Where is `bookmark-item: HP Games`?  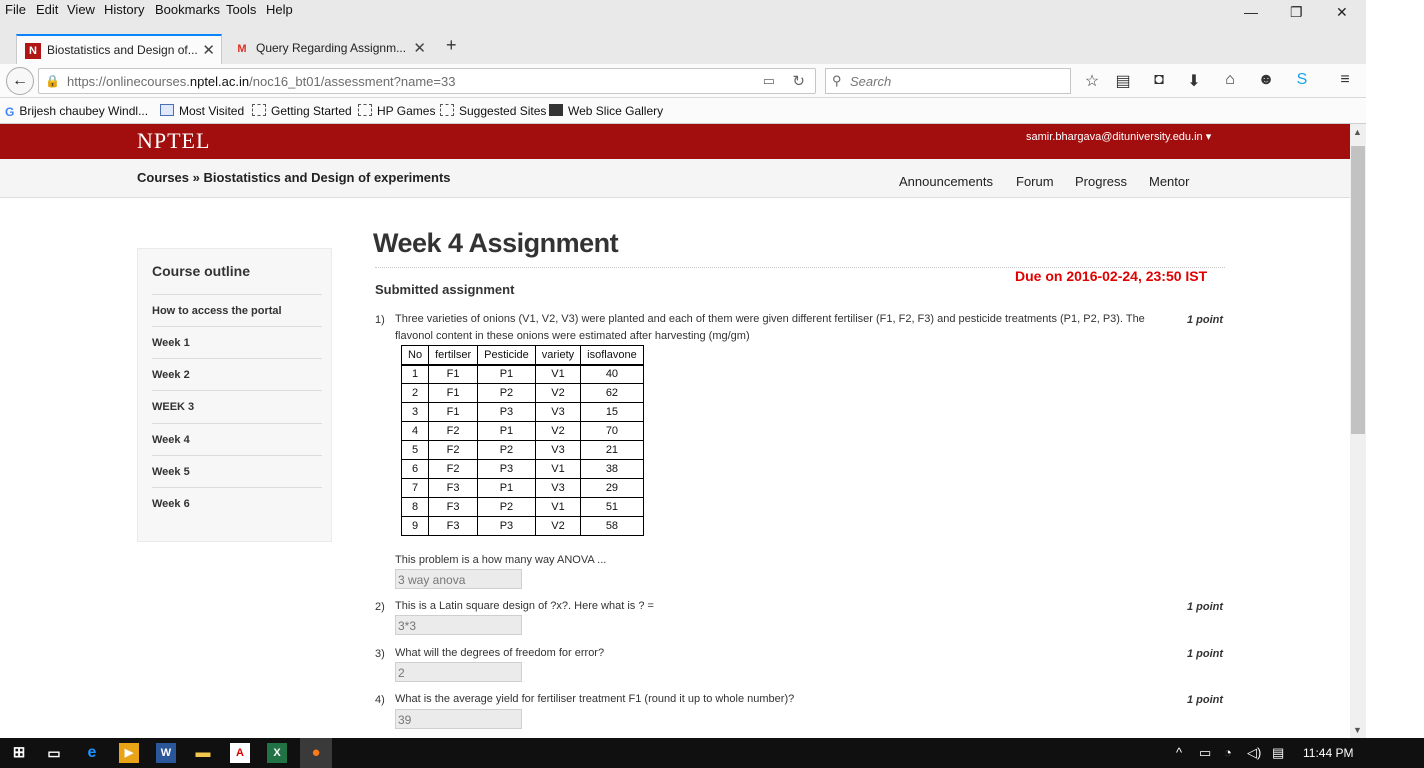 bookmark-item: HP Games is located at coordinates (396, 111).